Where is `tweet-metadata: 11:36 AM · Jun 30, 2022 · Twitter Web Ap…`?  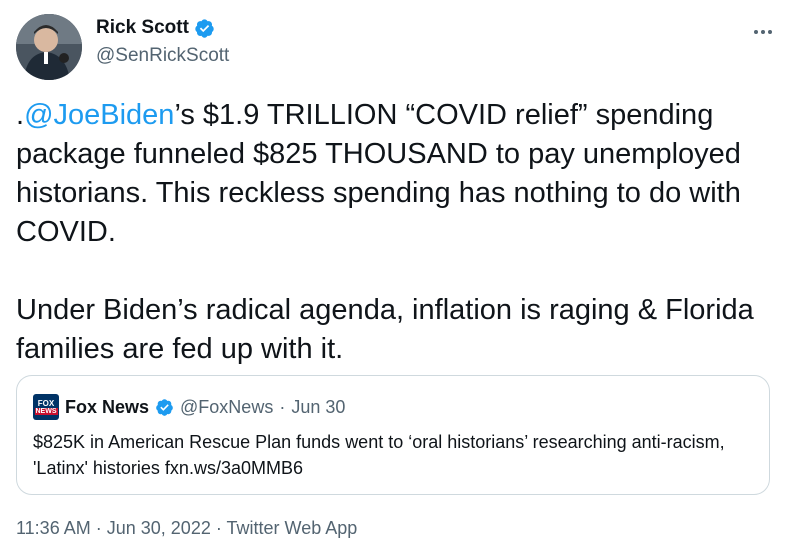
tweet-metadata: 11:36 AM · Jun 30, 2022 · Twitter Web Ap… is located at coordinates (186, 528).